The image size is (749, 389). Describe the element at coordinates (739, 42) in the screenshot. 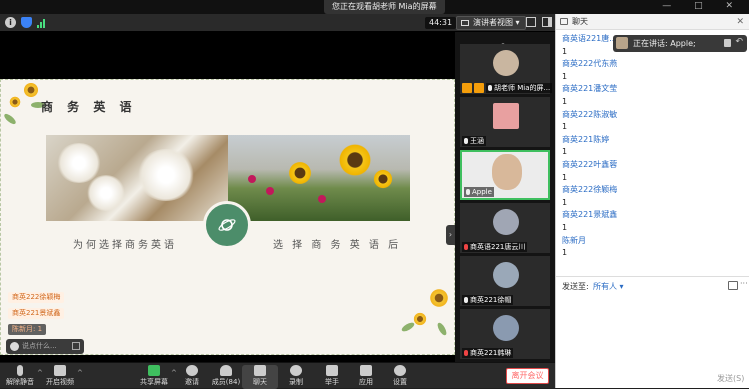

I see `back-arrow-icon: ↶` at that location.